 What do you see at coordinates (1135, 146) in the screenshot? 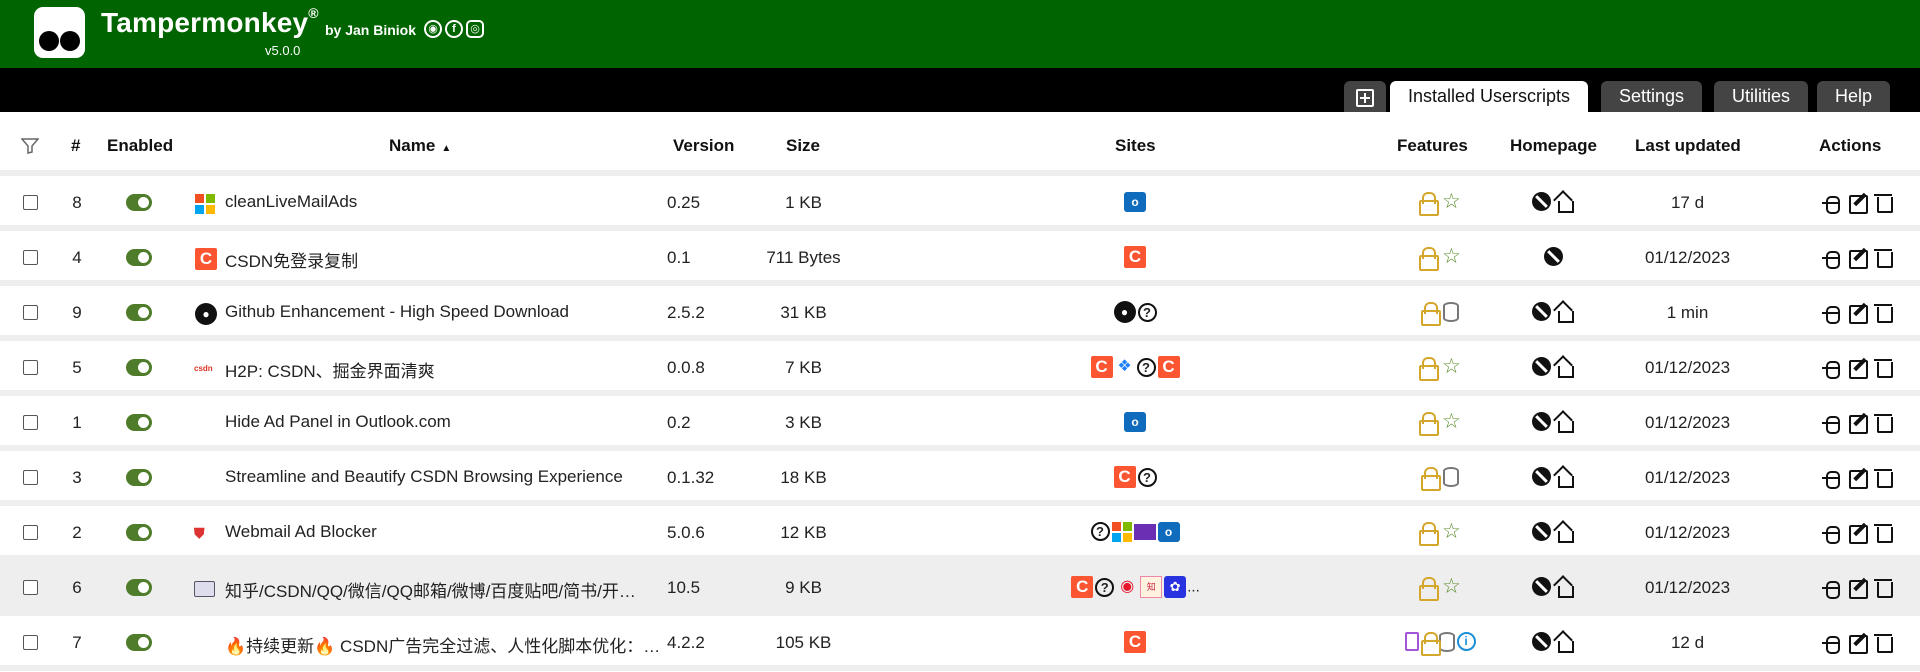
I see `col-sites: Sites` at bounding box center [1135, 146].